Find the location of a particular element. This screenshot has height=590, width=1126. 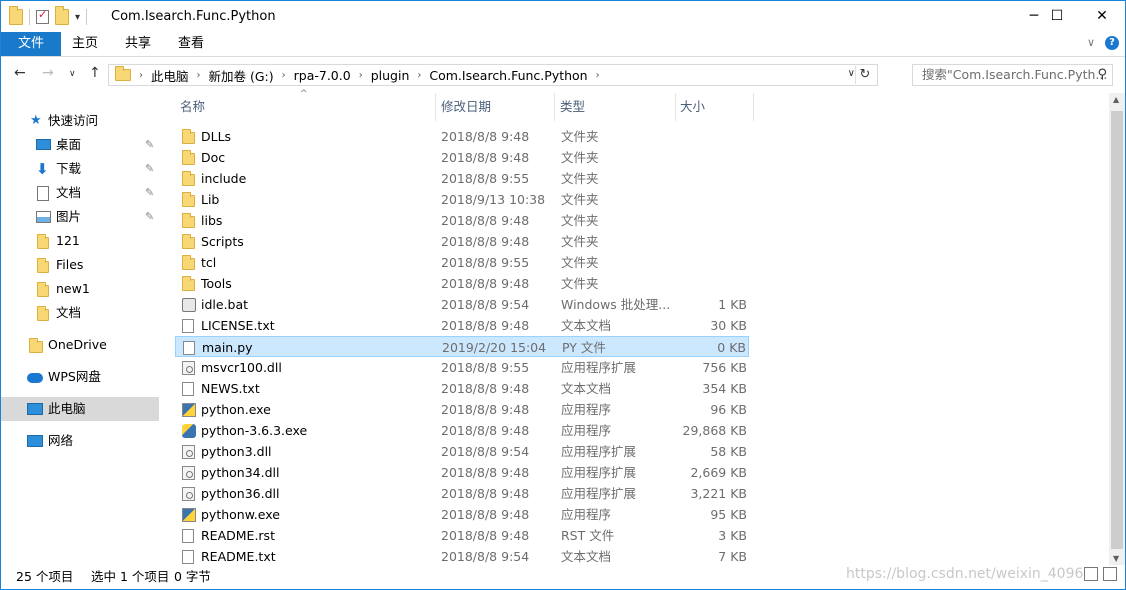

nav-thispc: 此电脑 is located at coordinates (80, 409).